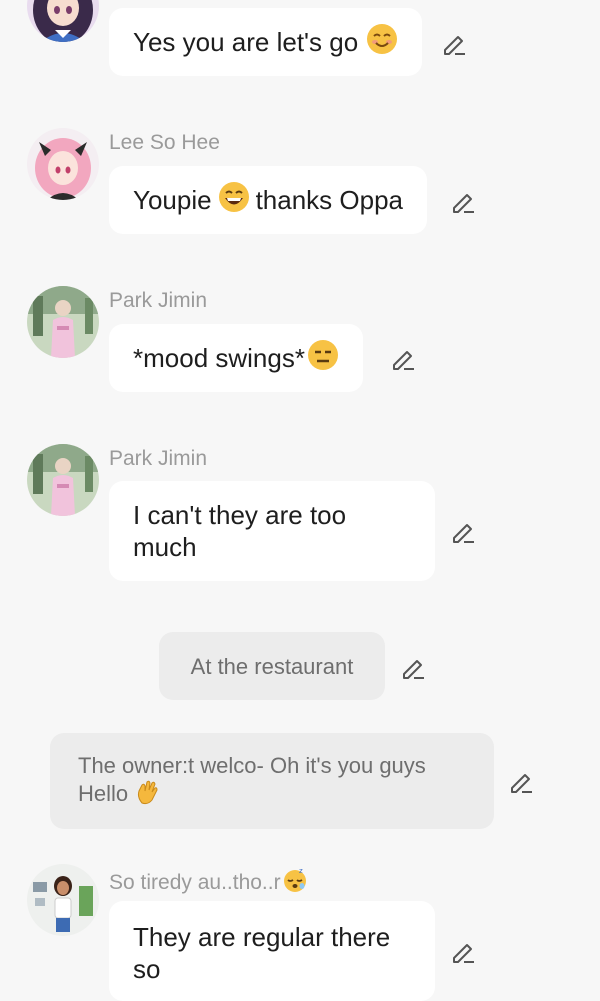 The width and height of the screenshot is (600, 1001). Describe the element at coordinates (63, 900) in the screenshot. I see `avatar-3d-character` at that location.